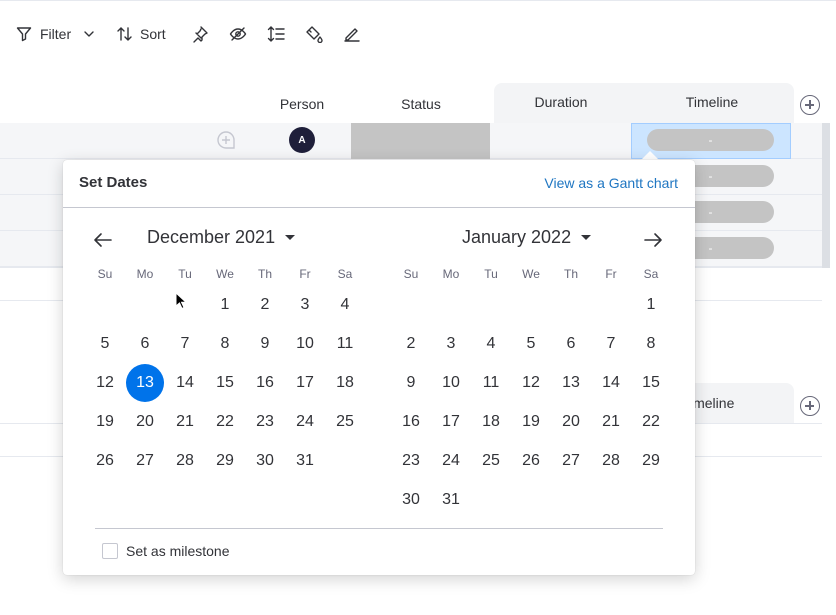 The width and height of the screenshot is (836, 615). What do you see at coordinates (145, 382) in the screenshot?
I see `calendar-day-selected: 13` at bounding box center [145, 382].